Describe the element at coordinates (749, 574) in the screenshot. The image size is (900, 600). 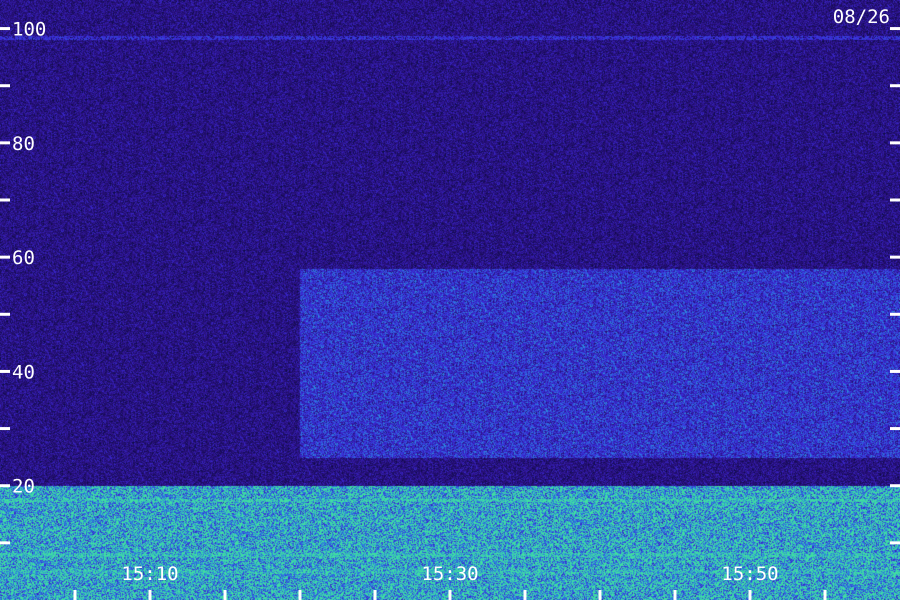
I see `x-tick-label: 15:50` at that location.